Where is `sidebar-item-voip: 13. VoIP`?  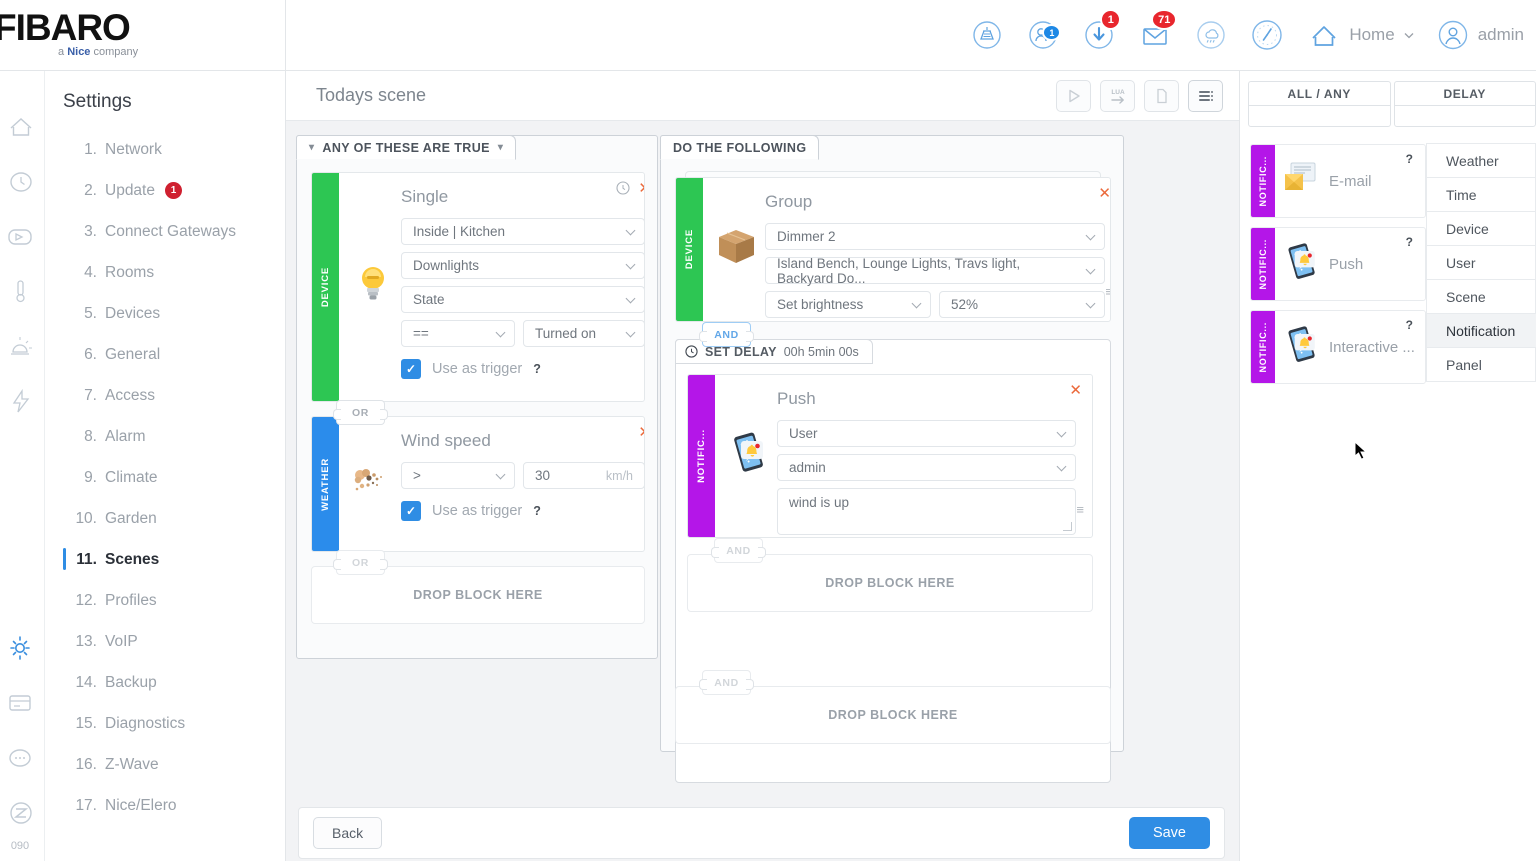
sidebar-item-voip: 13. VoIP is located at coordinates (165, 641).